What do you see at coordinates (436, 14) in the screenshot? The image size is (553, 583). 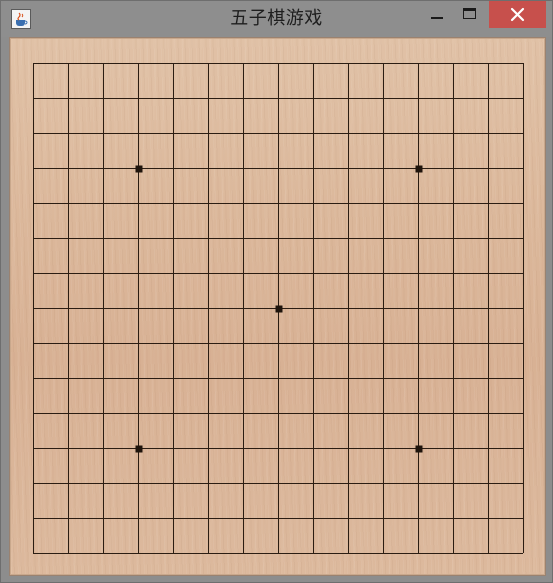 I see `minimize-button` at bounding box center [436, 14].